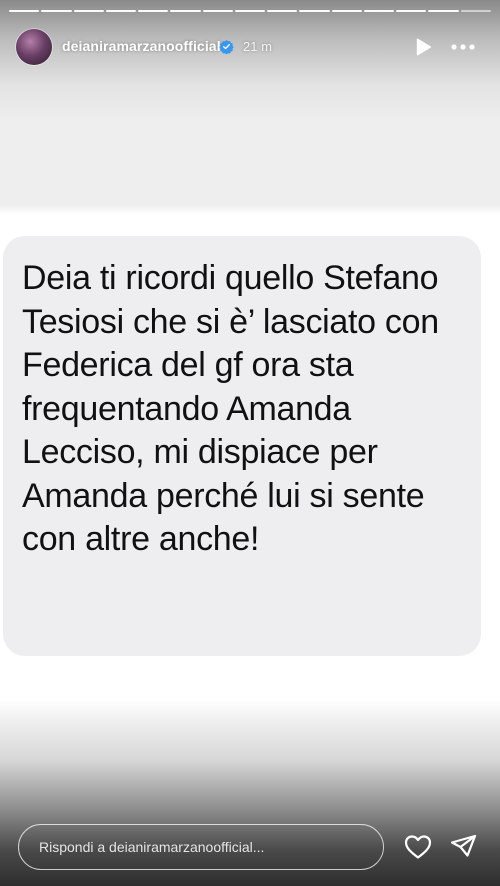 The width and height of the screenshot is (500, 886). What do you see at coordinates (423, 47) in the screenshot?
I see `play-icon` at bounding box center [423, 47].